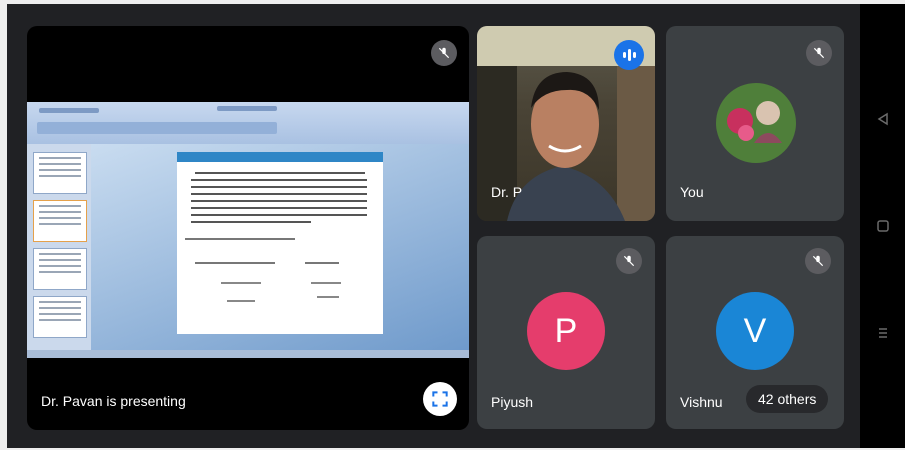 The image size is (905, 450). Describe the element at coordinates (566, 123) in the screenshot. I see `participant-tile-dr-p: Dr. P` at that location.